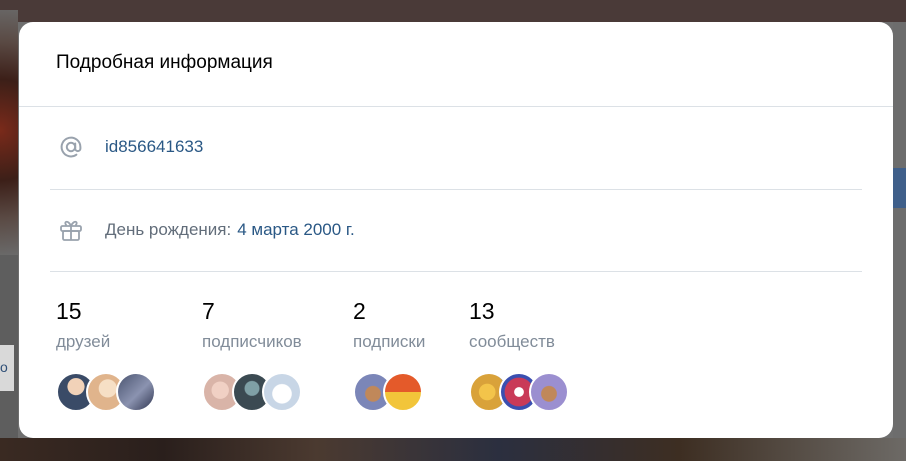 This screenshot has width=906, height=461. I want to click on birthday-row: День рождения: 4 марта 2000 г., so click(205, 230).